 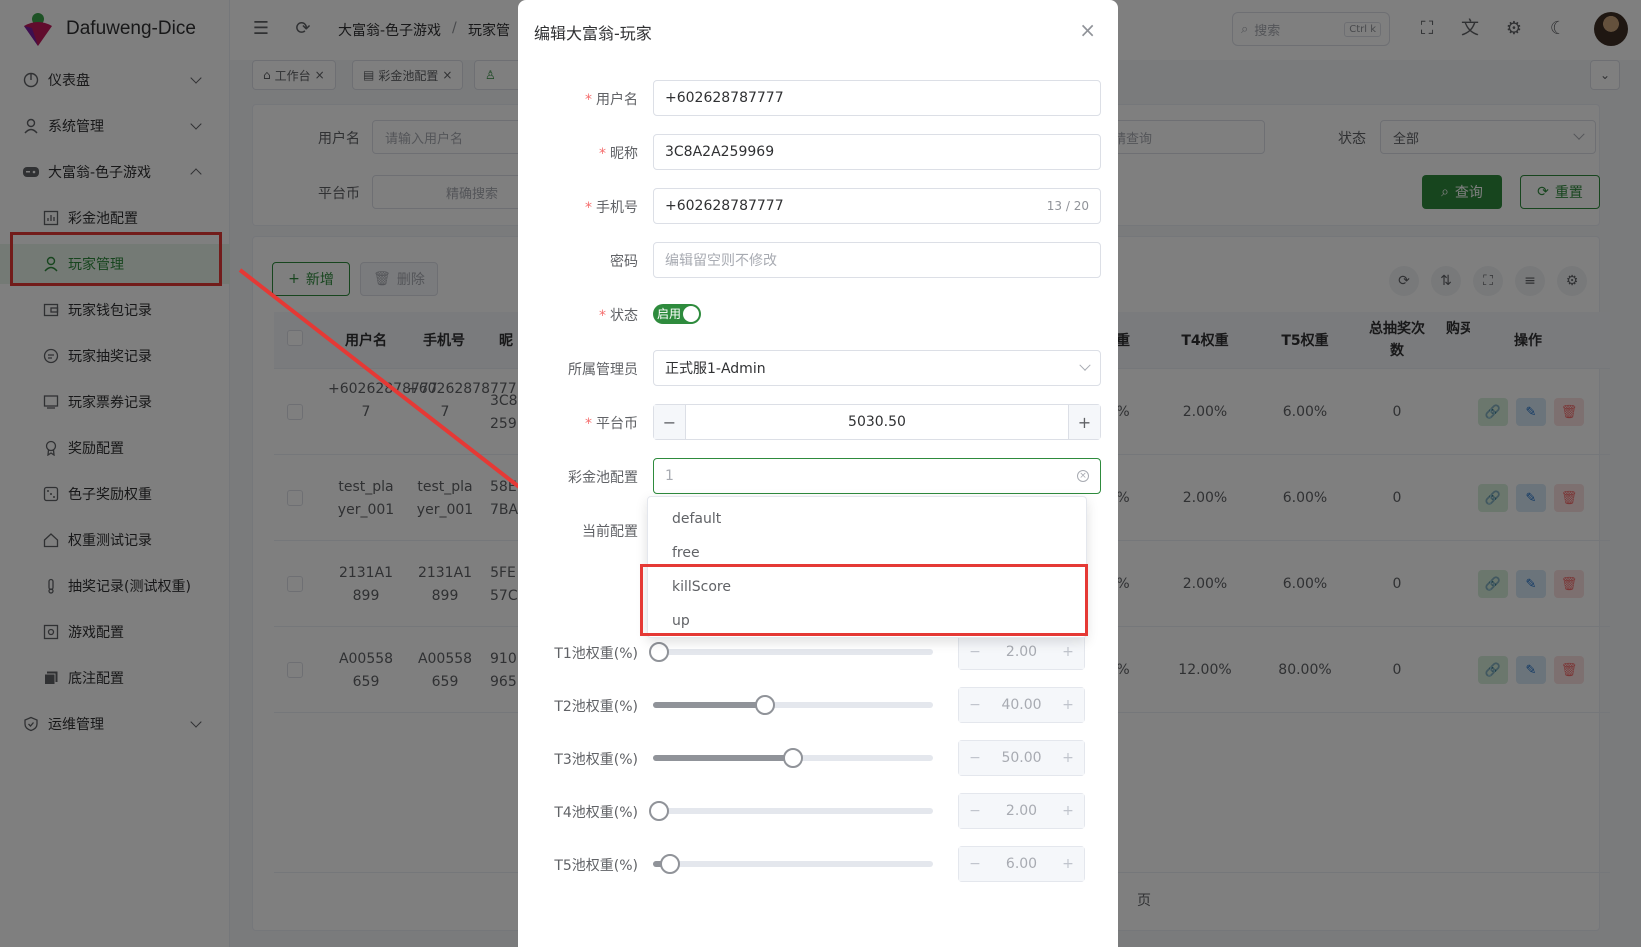 What do you see at coordinates (596, 760) in the screenshot?
I see `t3-weight-label: T3池权重(%)` at bounding box center [596, 760].